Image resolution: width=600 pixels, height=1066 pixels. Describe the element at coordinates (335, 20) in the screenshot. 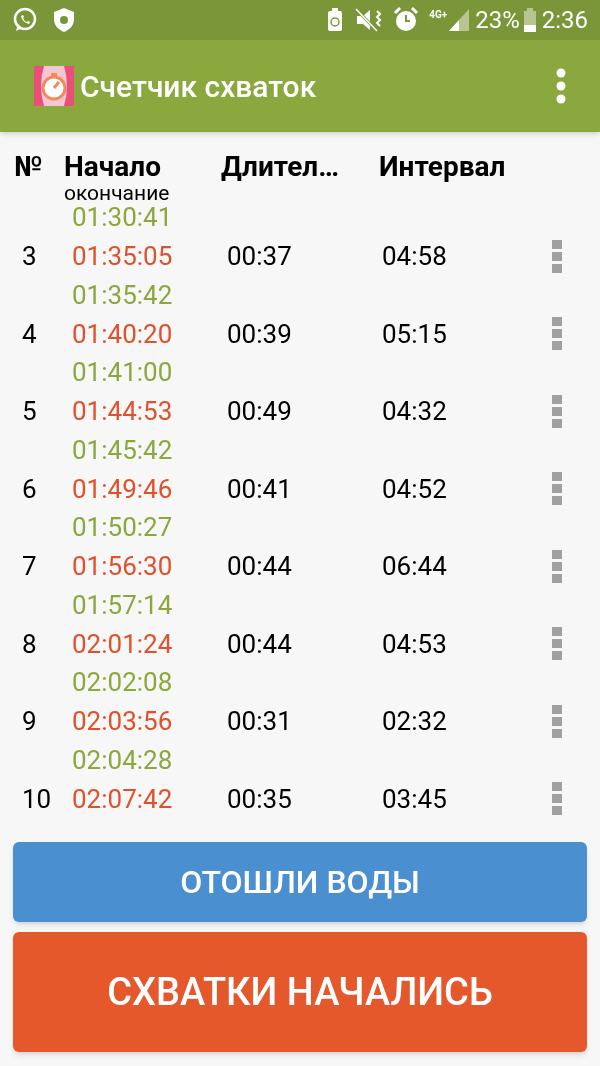

I see `battery-saver-icon` at that location.